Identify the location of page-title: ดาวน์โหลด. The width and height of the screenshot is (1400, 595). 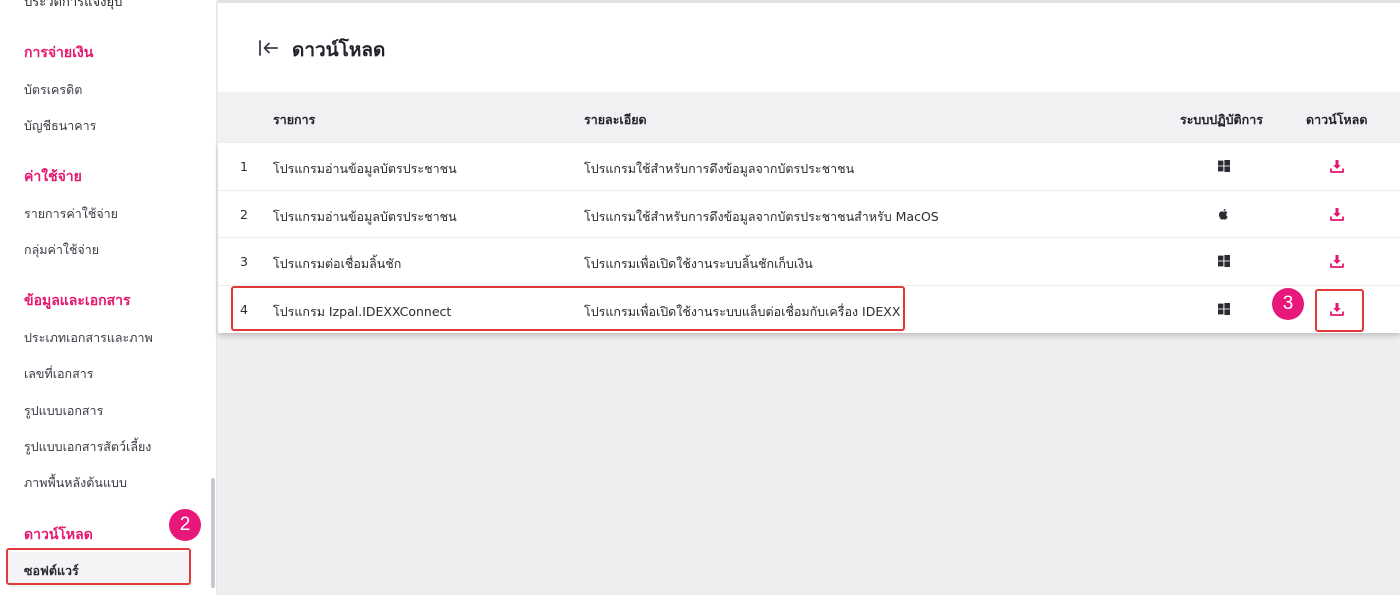
(339, 50).